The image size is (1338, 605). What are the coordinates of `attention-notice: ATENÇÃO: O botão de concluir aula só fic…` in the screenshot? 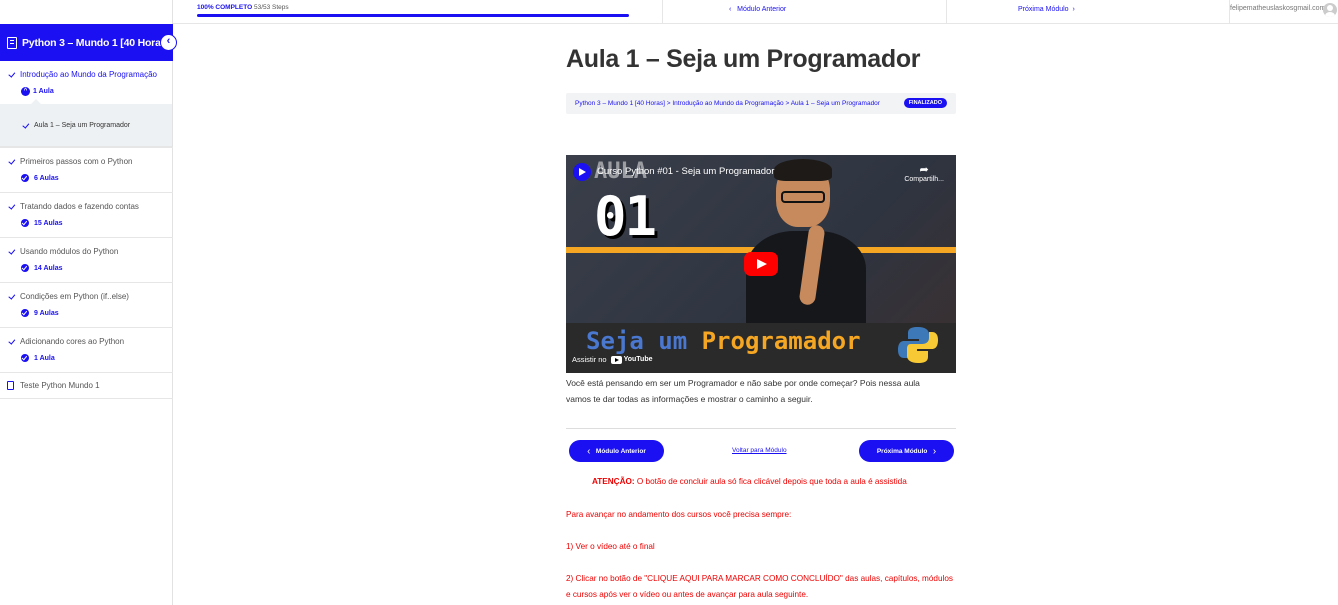 It's located at (749, 481).